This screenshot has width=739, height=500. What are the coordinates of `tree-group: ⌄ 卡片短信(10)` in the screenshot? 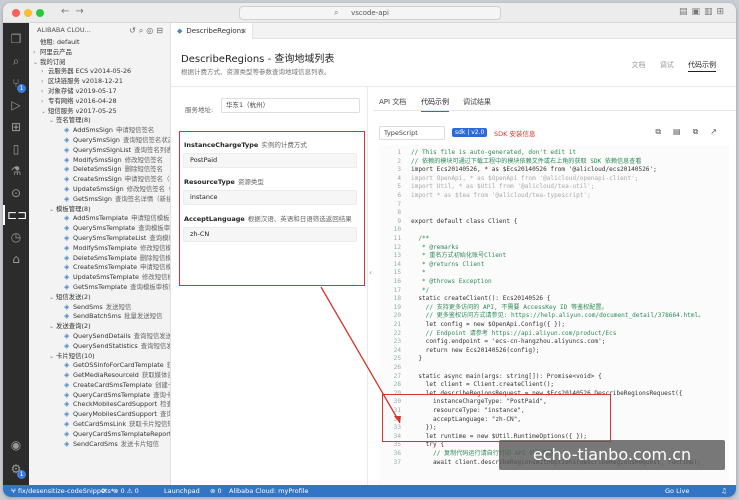 It's located at (99, 357).